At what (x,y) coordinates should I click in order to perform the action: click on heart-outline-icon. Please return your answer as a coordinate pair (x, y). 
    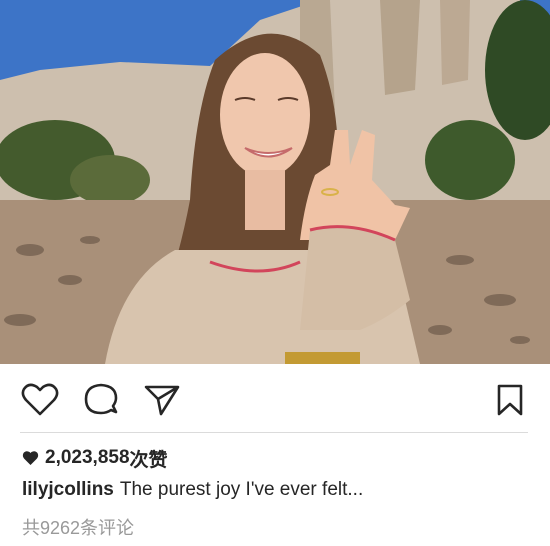
    Looking at the image, I should click on (40, 399).